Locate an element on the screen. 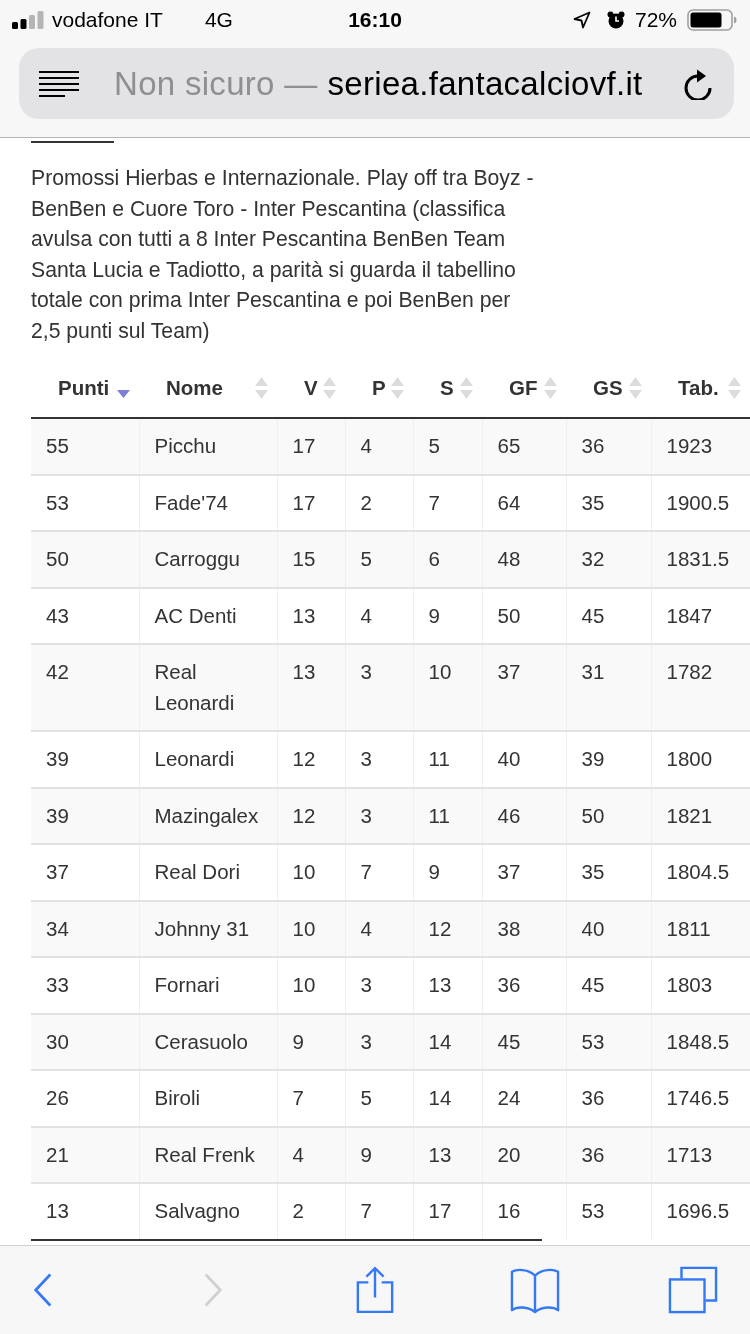 This screenshot has width=750, height=1334. table-cell: 42 is located at coordinates (85, 687).